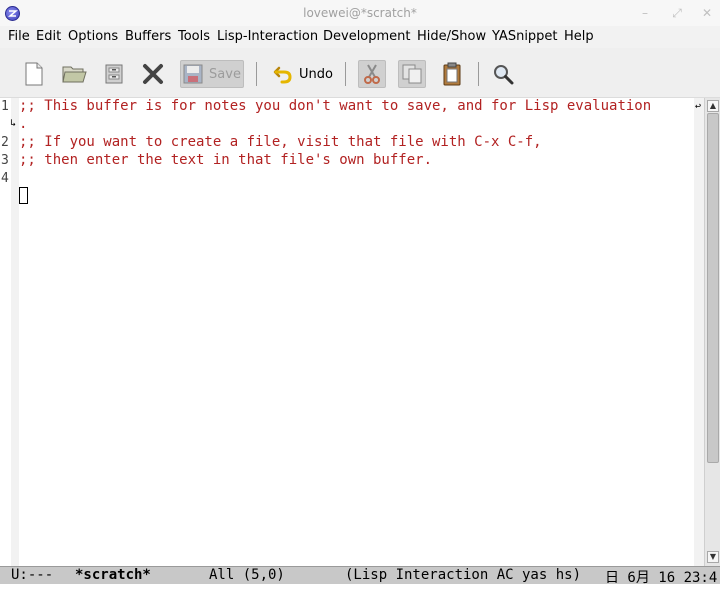 The image size is (720, 600). I want to click on undo-button: Undo, so click(303, 74).